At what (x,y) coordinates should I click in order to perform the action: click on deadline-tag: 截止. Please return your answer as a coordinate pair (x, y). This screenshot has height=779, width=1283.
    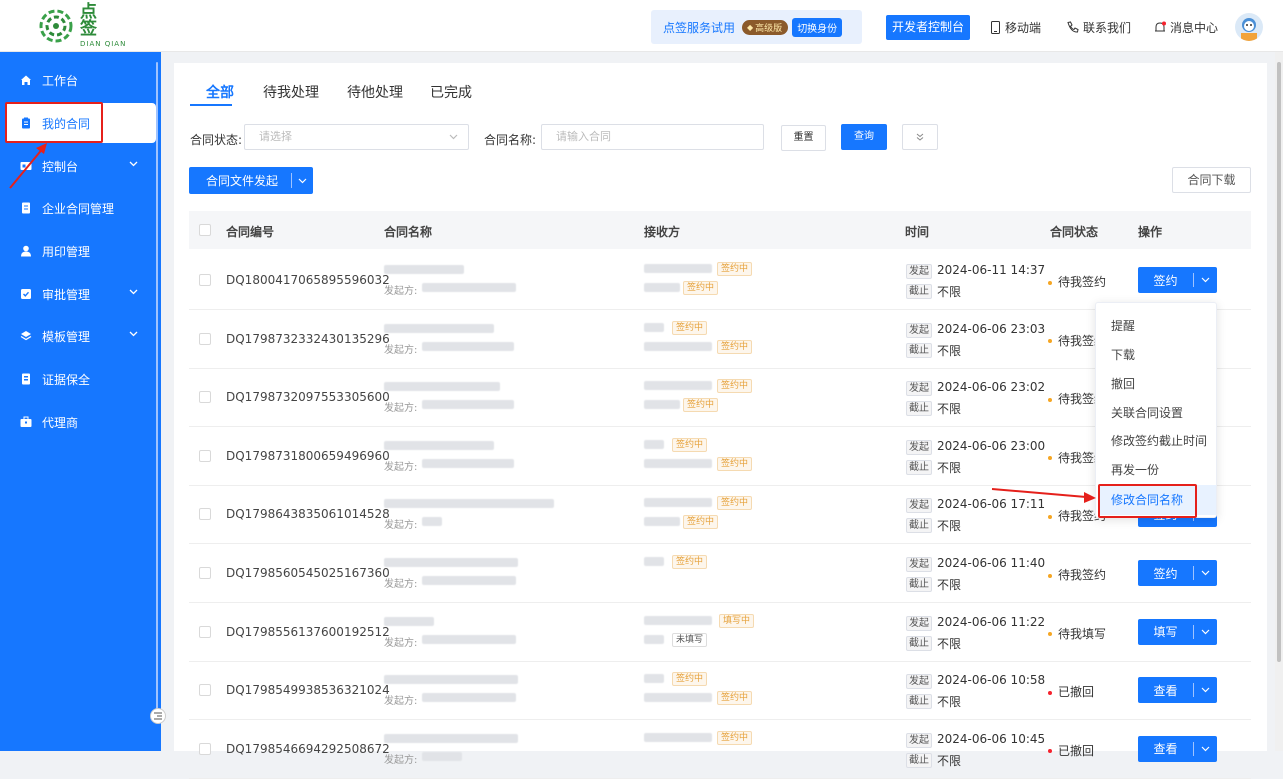
    Looking at the image, I should click on (919, 760).